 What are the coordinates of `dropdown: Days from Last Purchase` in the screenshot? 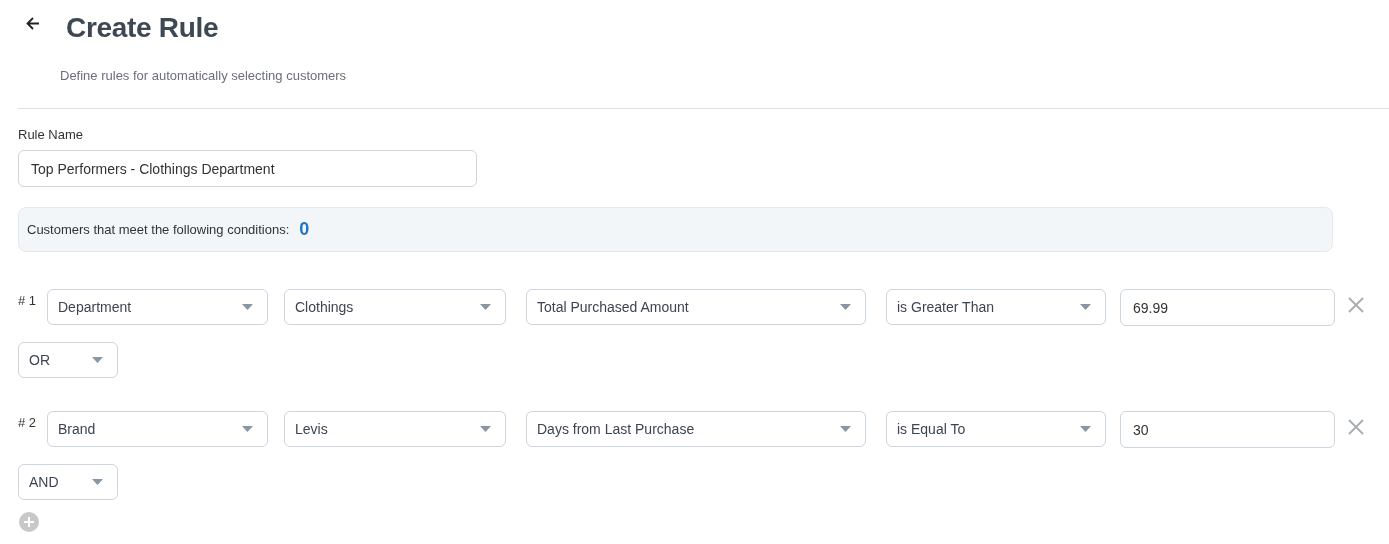 It's located at (696, 429).